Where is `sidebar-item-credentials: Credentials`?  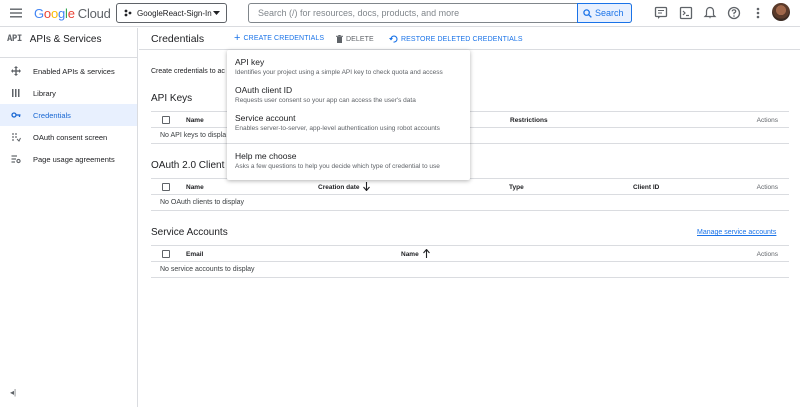 sidebar-item-credentials: Credentials is located at coordinates (68, 115).